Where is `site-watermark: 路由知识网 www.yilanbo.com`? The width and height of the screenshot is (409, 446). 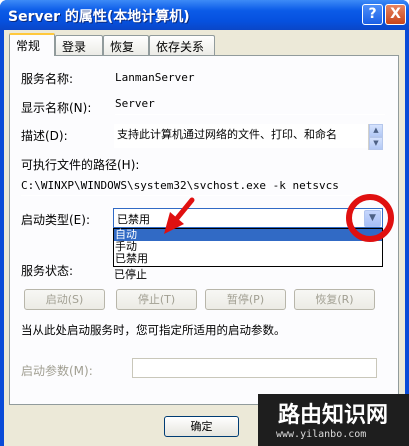 site-watermark: 路由知识网 www.yilanbo.com is located at coordinates (333, 420).